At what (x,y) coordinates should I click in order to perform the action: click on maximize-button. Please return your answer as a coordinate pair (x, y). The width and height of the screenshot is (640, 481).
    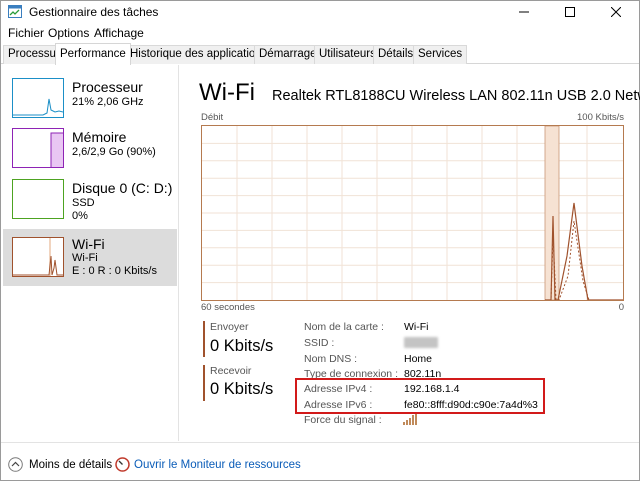
    Looking at the image, I should click on (570, 12).